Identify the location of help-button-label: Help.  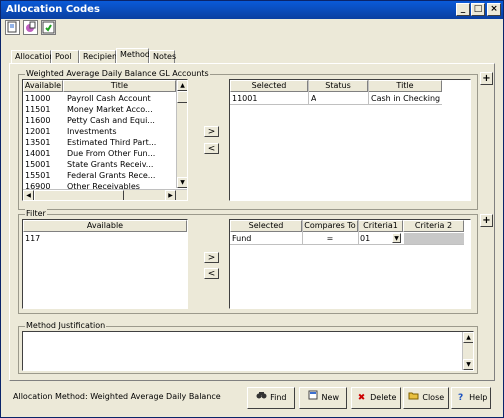
(478, 397).